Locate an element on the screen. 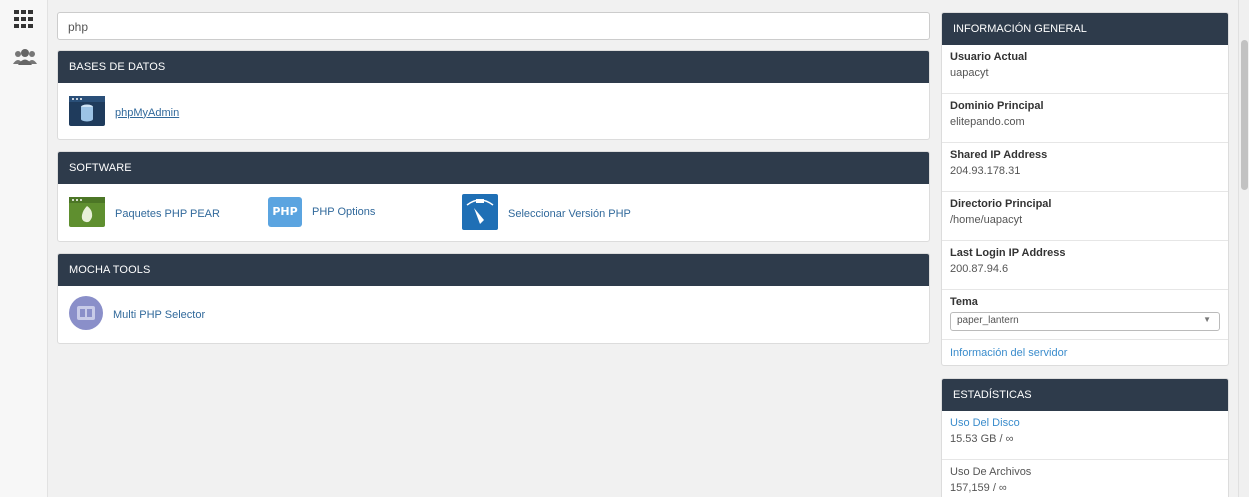 The height and width of the screenshot is (497, 1249). php-version-label: Seleccionar Versión PHP is located at coordinates (569, 214).